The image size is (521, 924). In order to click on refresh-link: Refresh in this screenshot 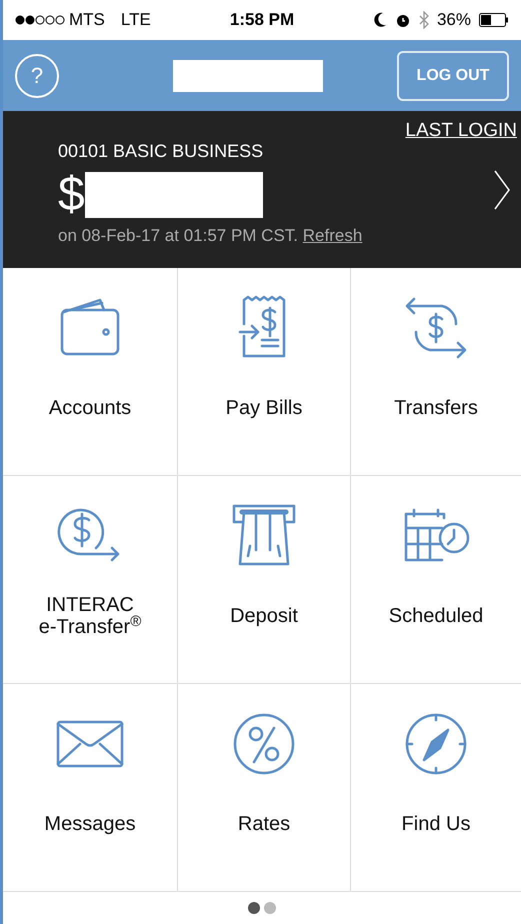, I will do `click(332, 236)`.